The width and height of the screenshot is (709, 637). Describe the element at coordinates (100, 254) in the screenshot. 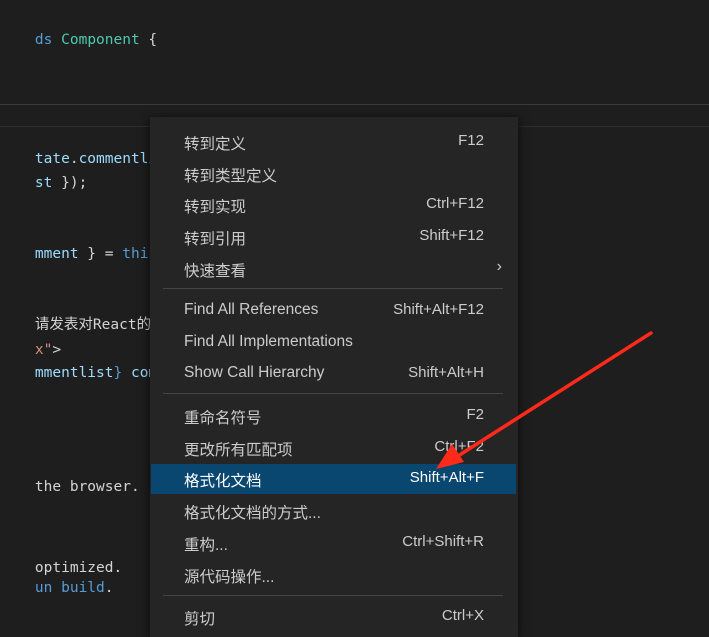

I see `code-token: } =` at that location.